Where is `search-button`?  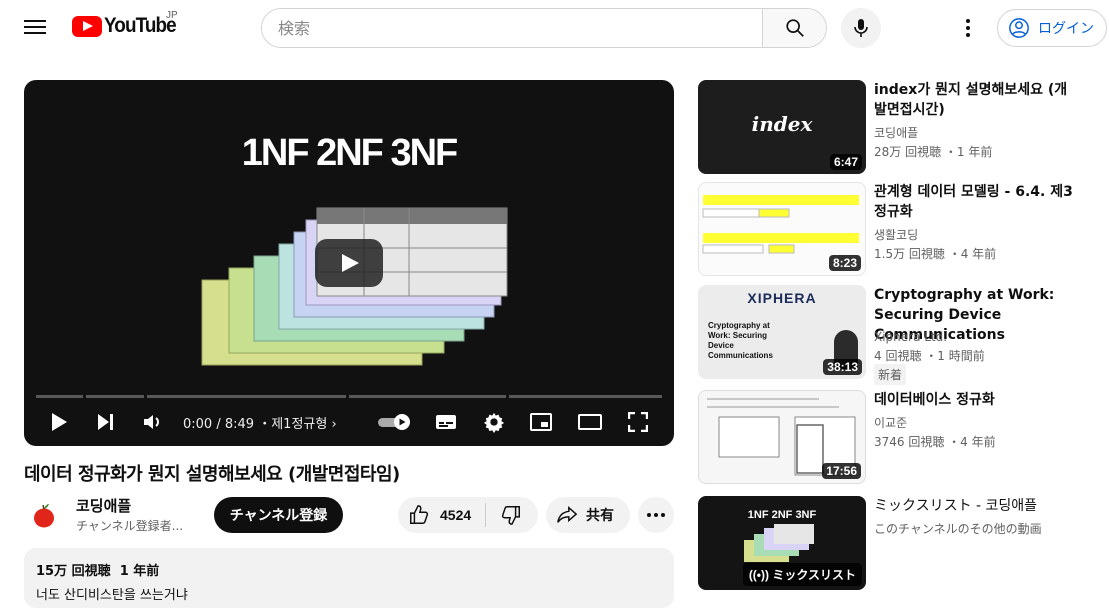
search-button is located at coordinates (794, 28).